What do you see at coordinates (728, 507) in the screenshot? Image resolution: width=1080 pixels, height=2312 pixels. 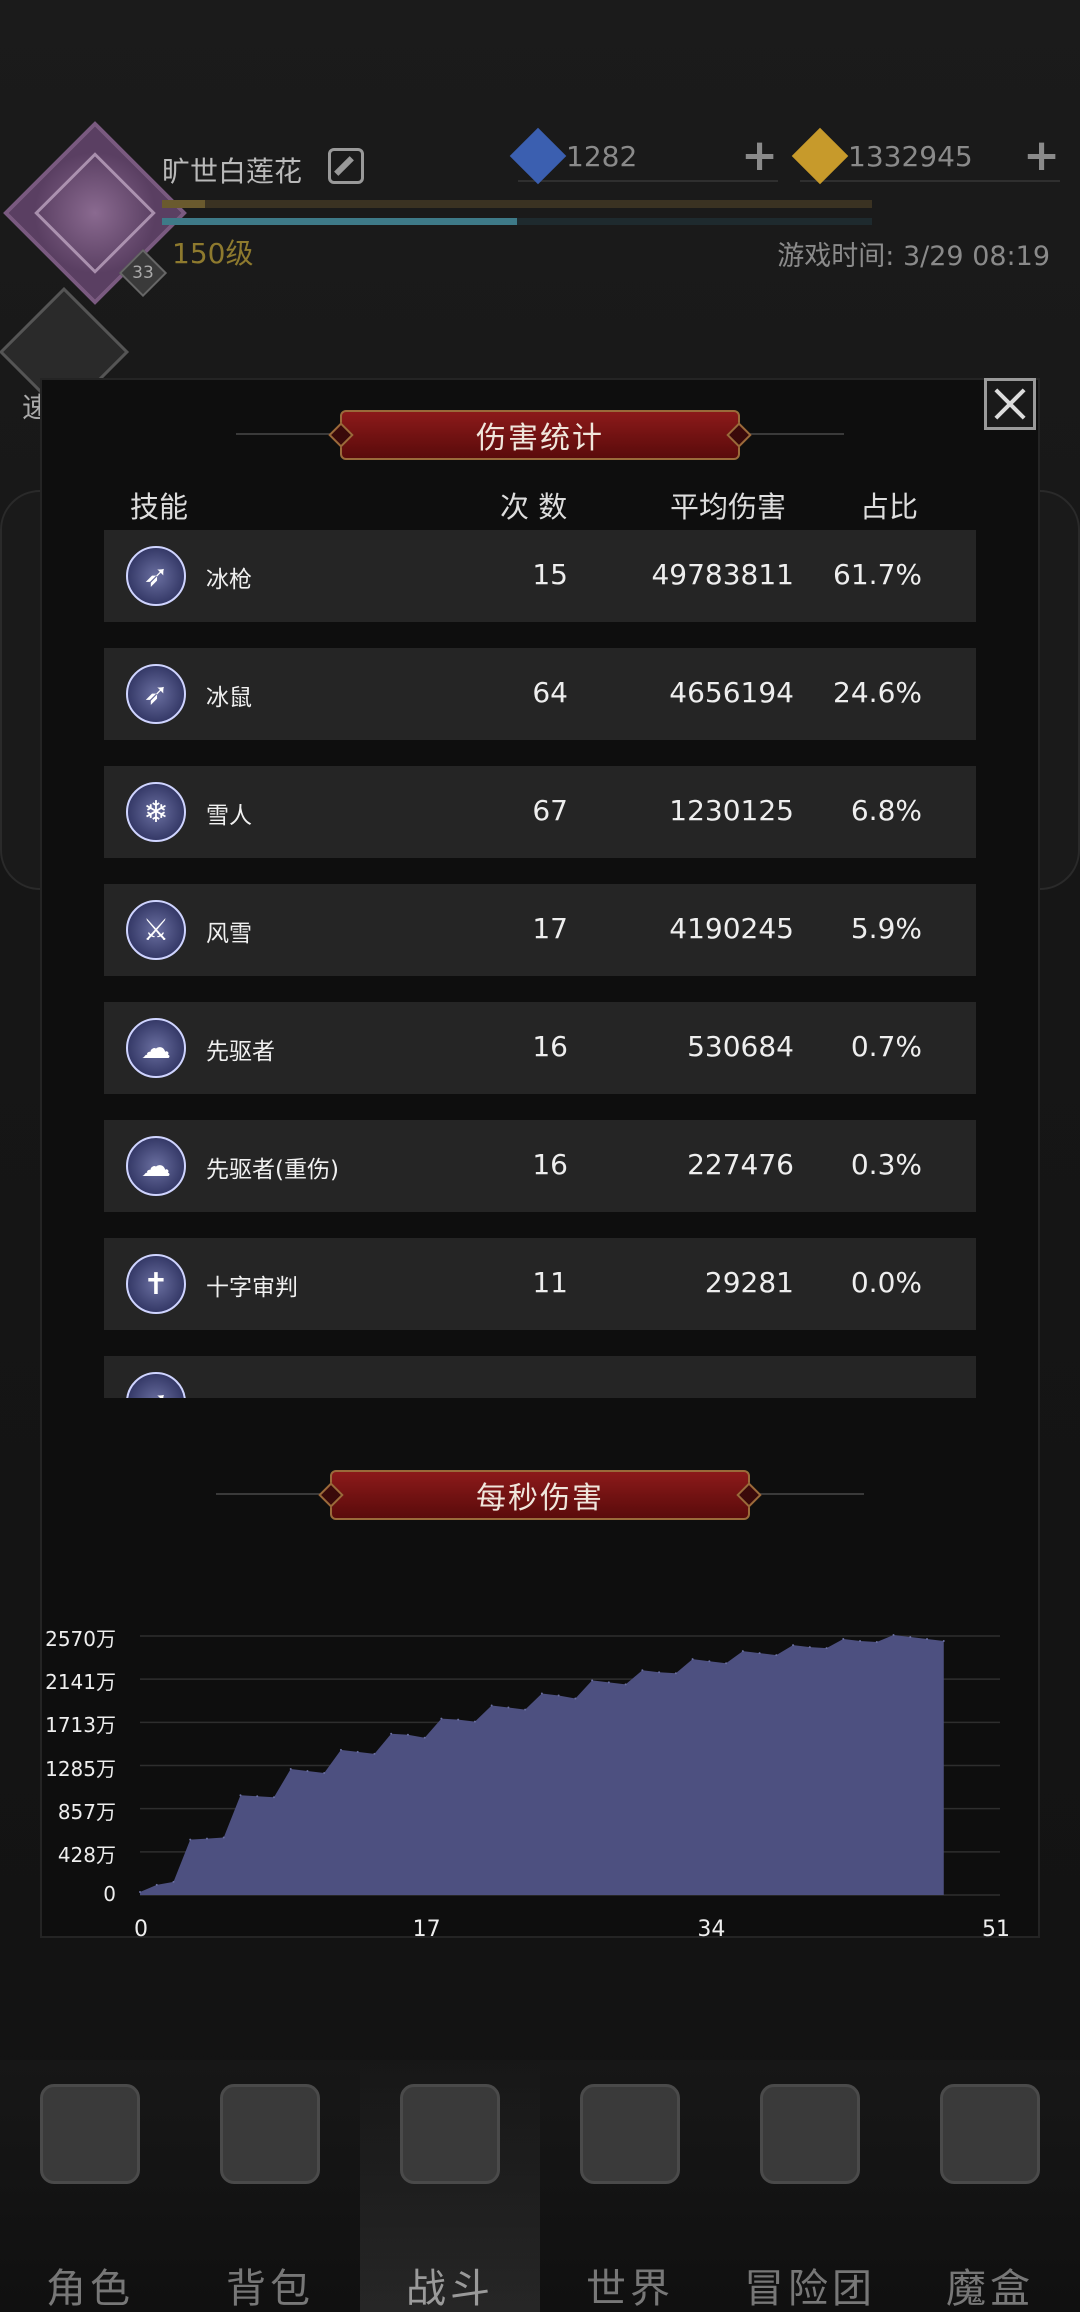 I see `column-avg-damage: 平均伤害` at bounding box center [728, 507].